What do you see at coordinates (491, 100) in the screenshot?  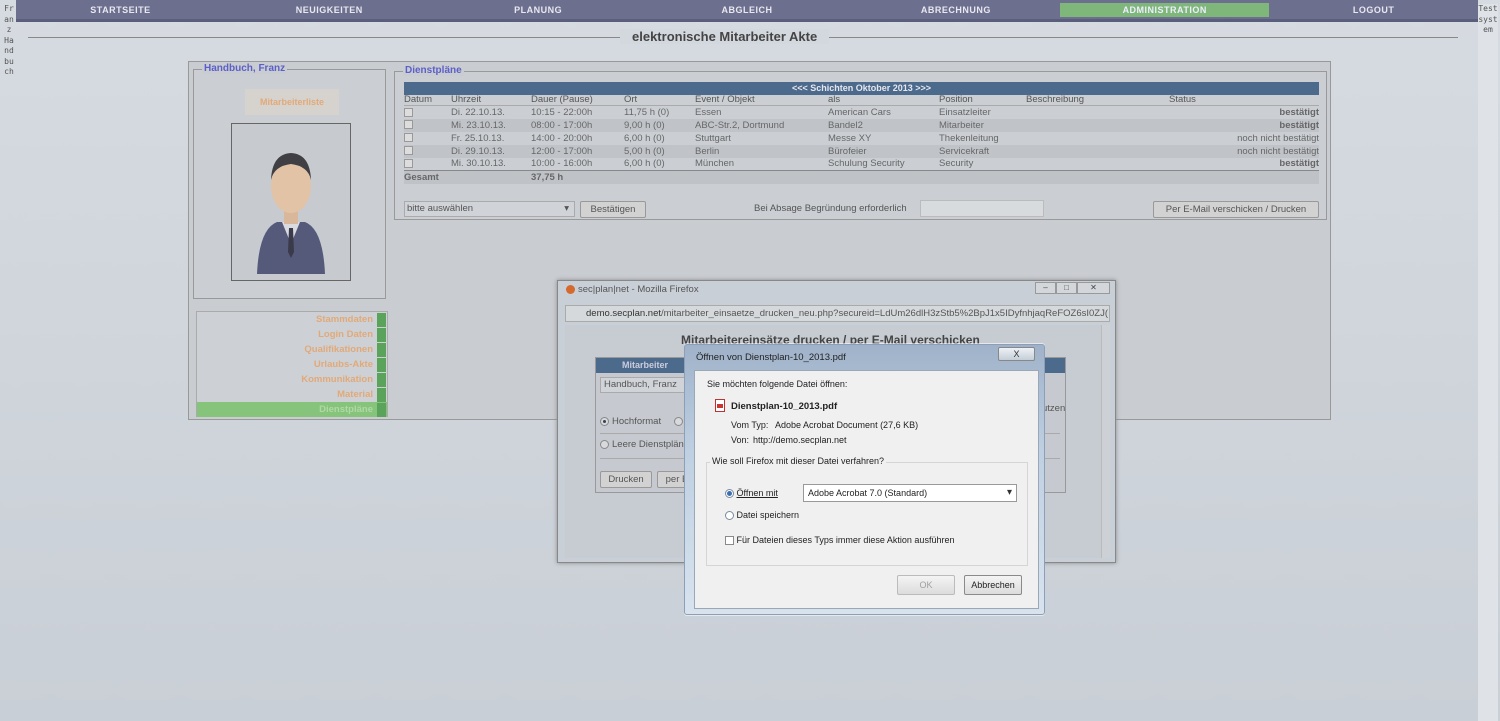 I see `col-uhrzeit: Uhrzeit` at bounding box center [491, 100].